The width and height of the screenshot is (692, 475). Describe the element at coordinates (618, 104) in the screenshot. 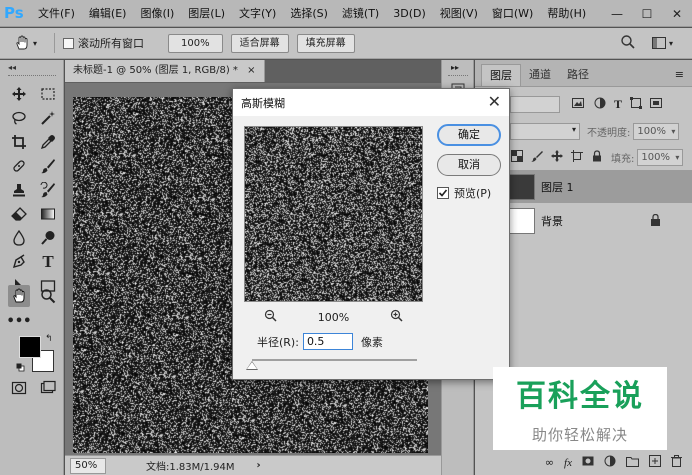

I see `filter-type-icon: T` at that location.